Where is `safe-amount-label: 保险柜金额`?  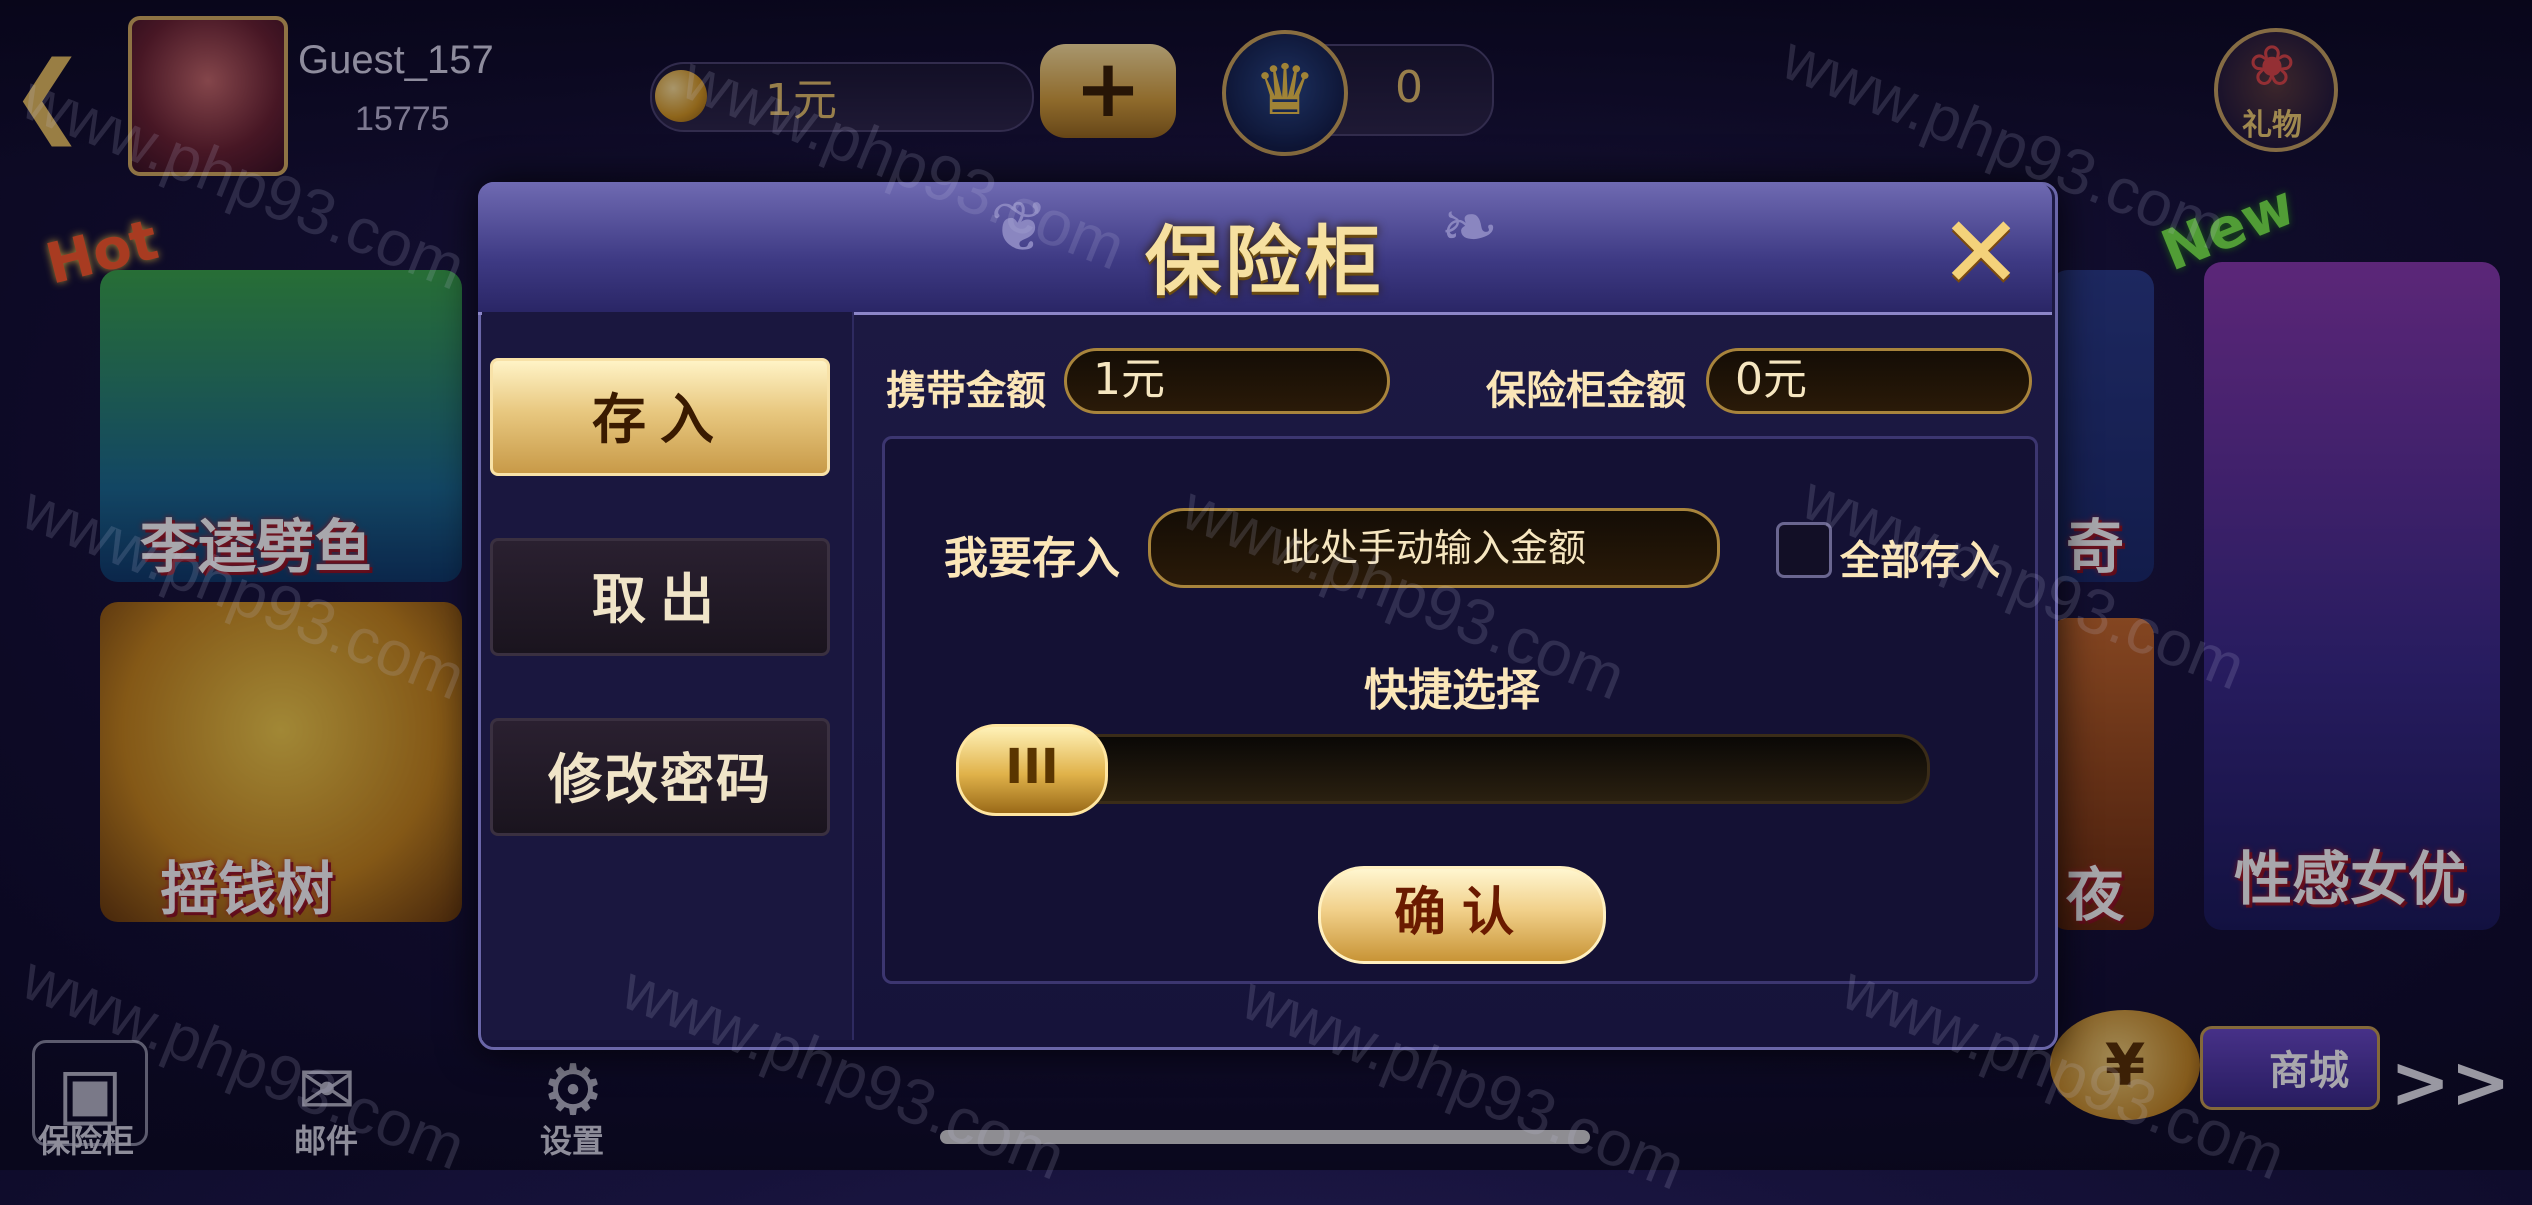
safe-amount-label: 保险柜金额 is located at coordinates (1586, 391).